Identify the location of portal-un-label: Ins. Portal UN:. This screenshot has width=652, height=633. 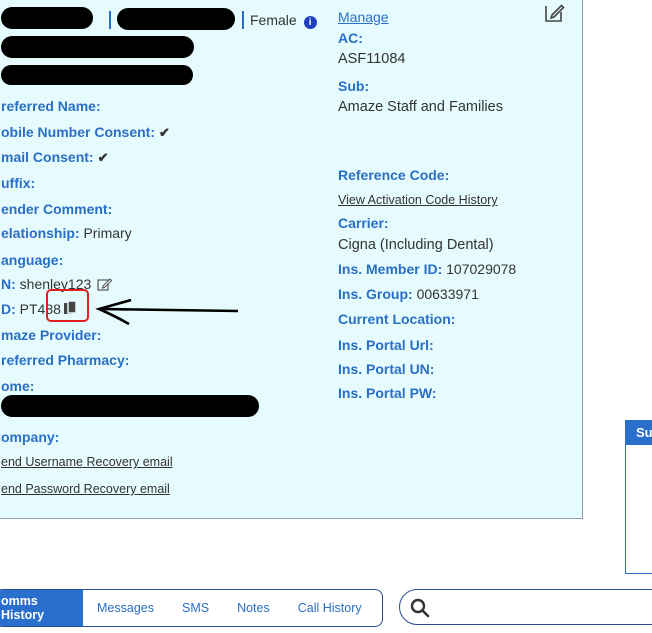
(386, 369).